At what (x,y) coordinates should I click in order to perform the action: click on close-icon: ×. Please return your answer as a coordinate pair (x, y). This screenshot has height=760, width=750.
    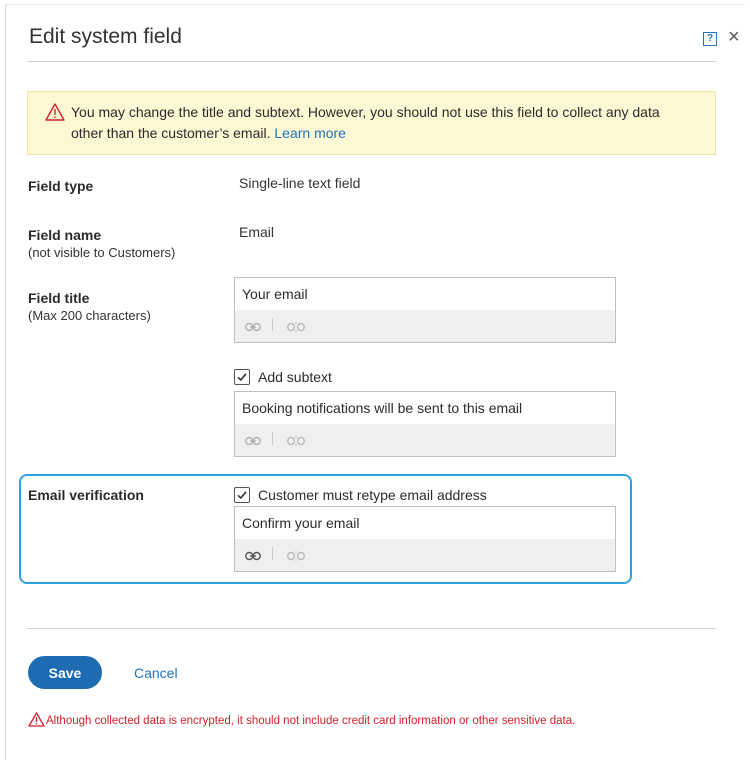
    Looking at the image, I should click on (734, 37).